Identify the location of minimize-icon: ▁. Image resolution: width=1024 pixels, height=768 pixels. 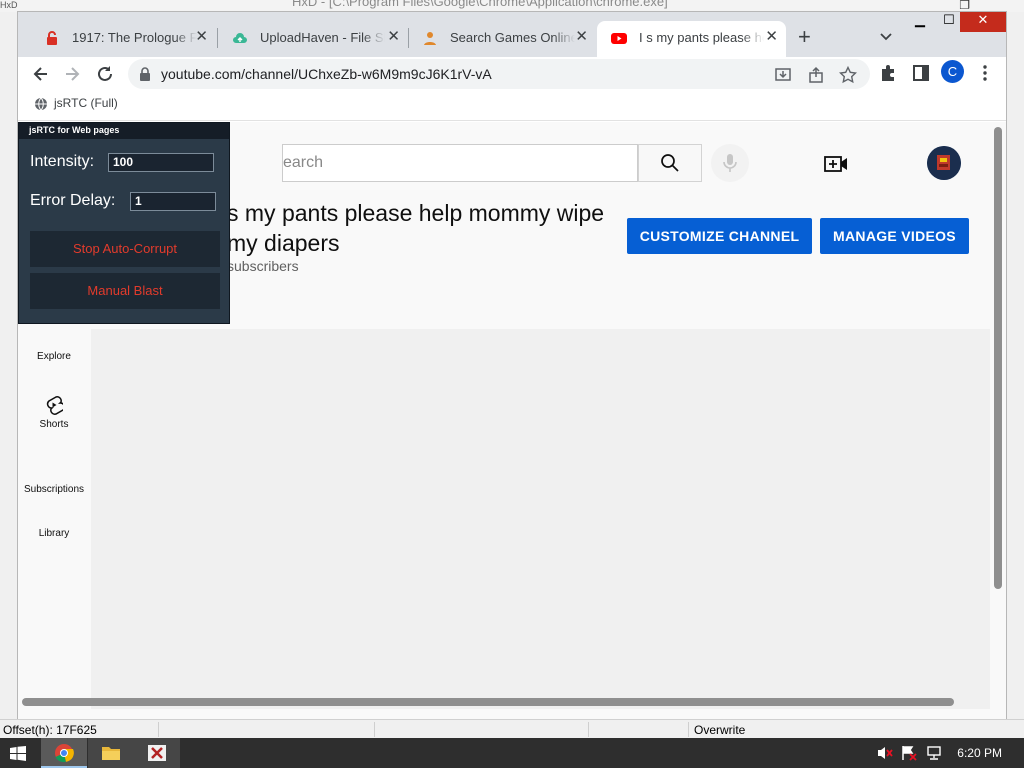
(920, 22).